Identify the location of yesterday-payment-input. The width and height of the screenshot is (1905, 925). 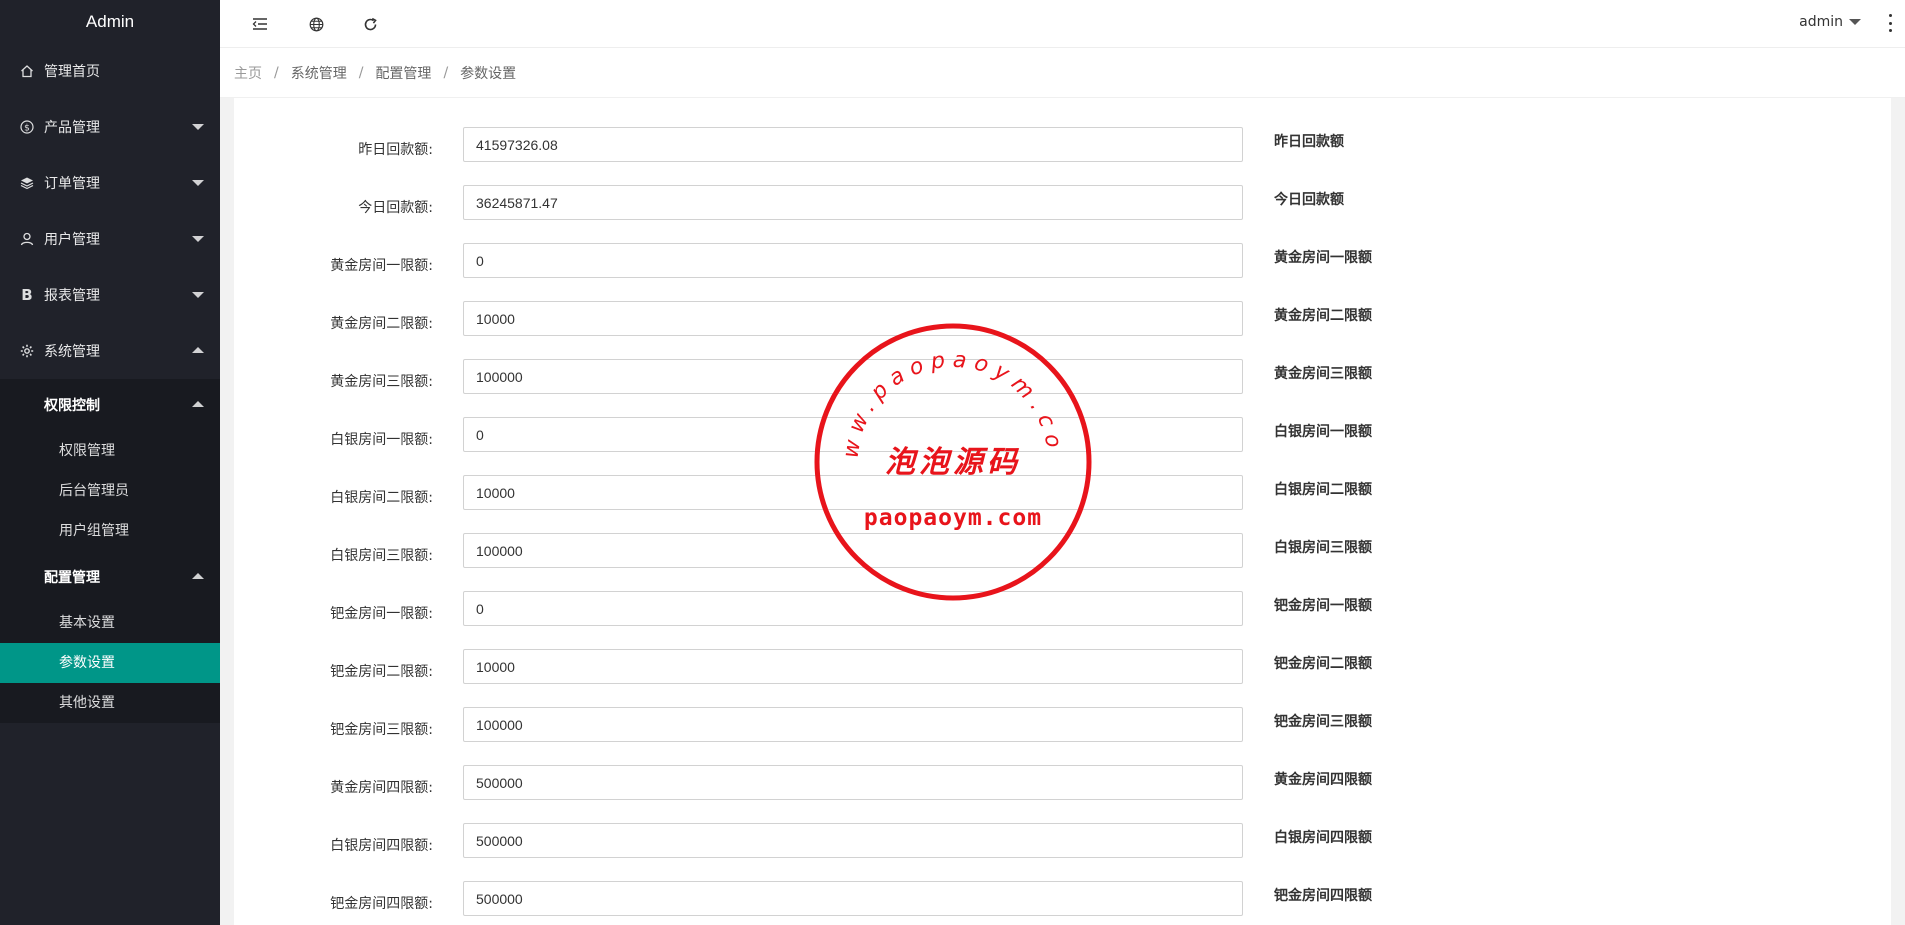
(853, 144).